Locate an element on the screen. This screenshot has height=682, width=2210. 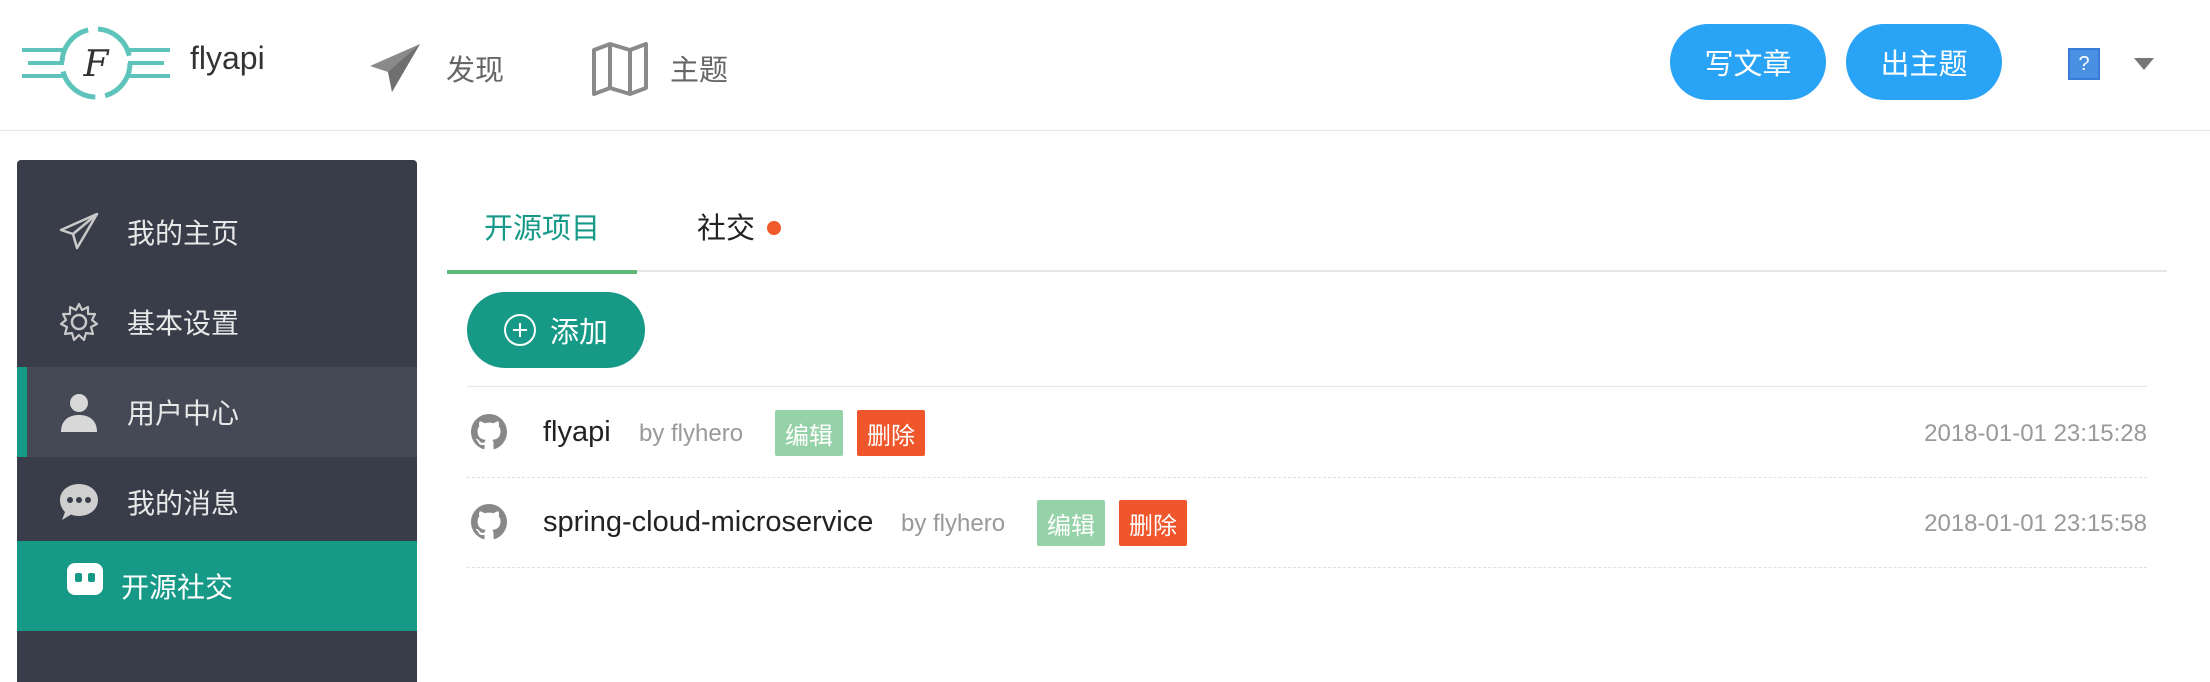
sidebar-item-messages: 我的消息 is located at coordinates (217, 502).